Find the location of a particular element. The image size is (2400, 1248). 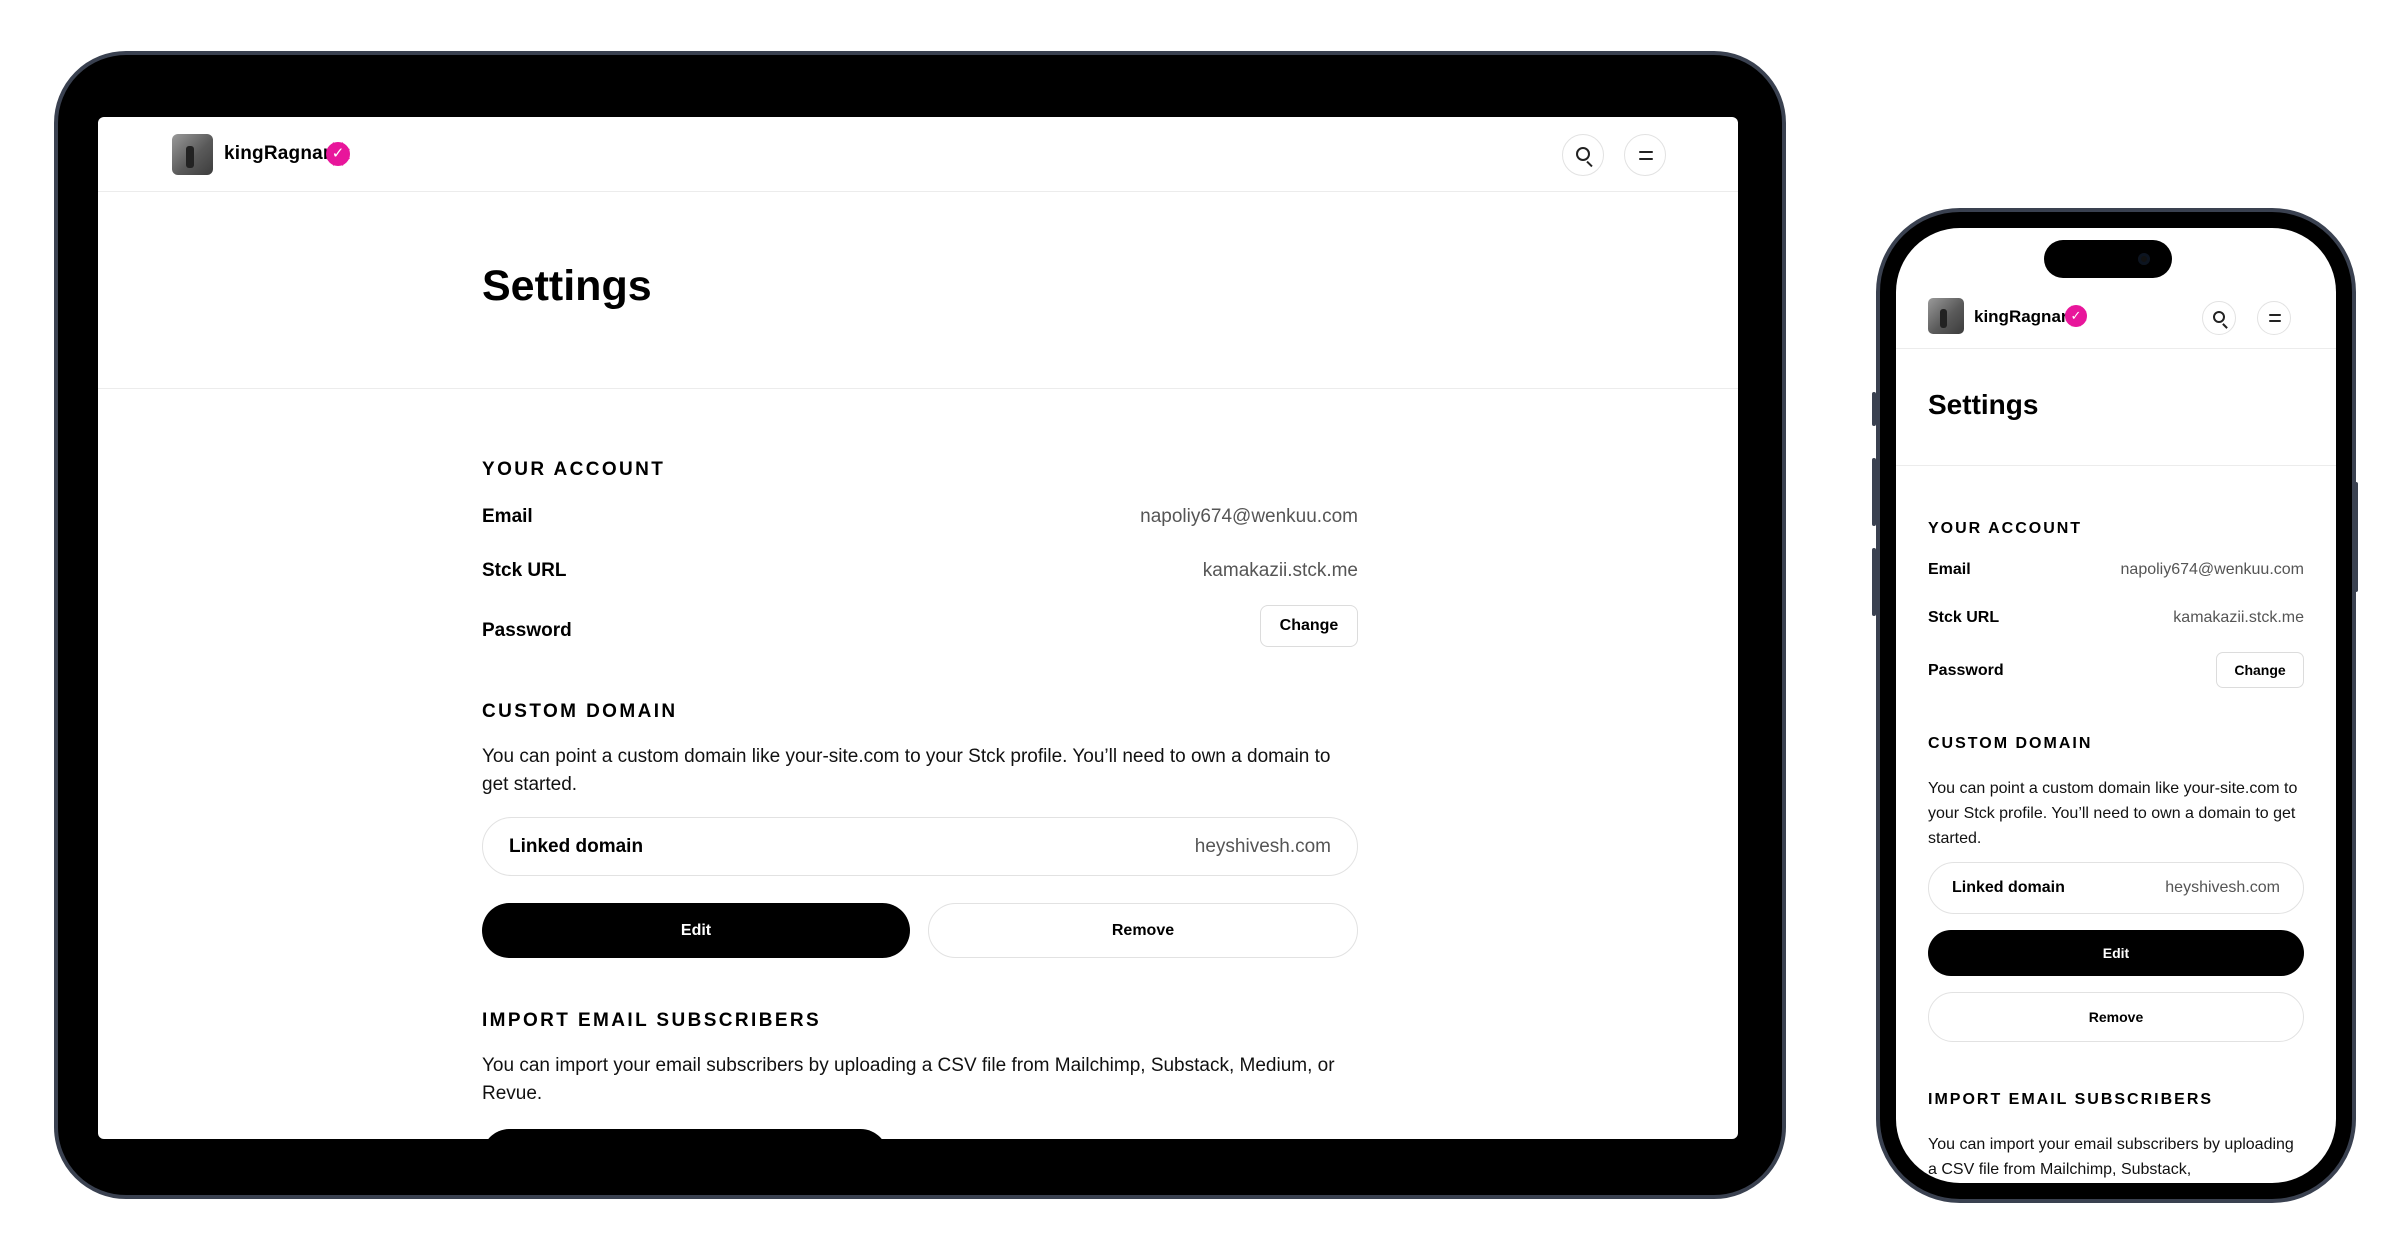

camera-icon is located at coordinates (2144, 259).